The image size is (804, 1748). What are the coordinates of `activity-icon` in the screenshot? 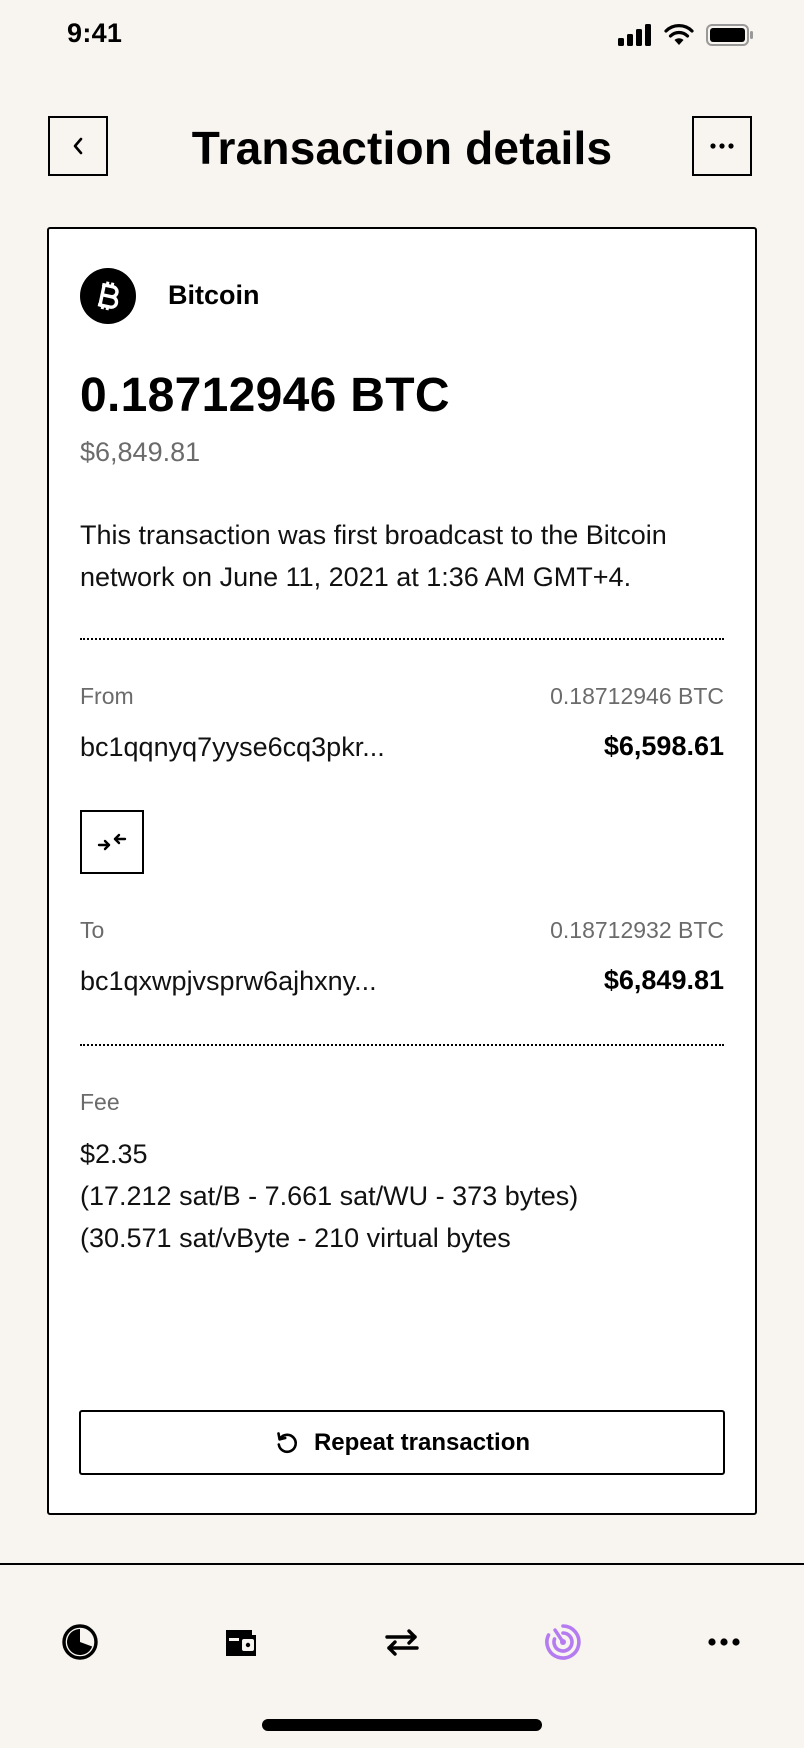 It's located at (563, 1642).